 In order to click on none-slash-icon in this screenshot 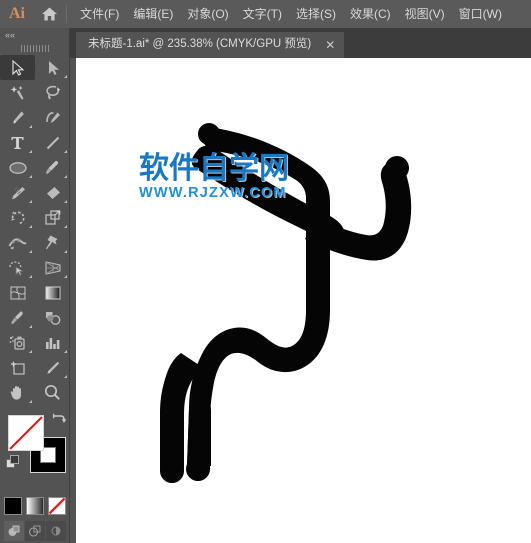, I will do `click(26, 433)`.